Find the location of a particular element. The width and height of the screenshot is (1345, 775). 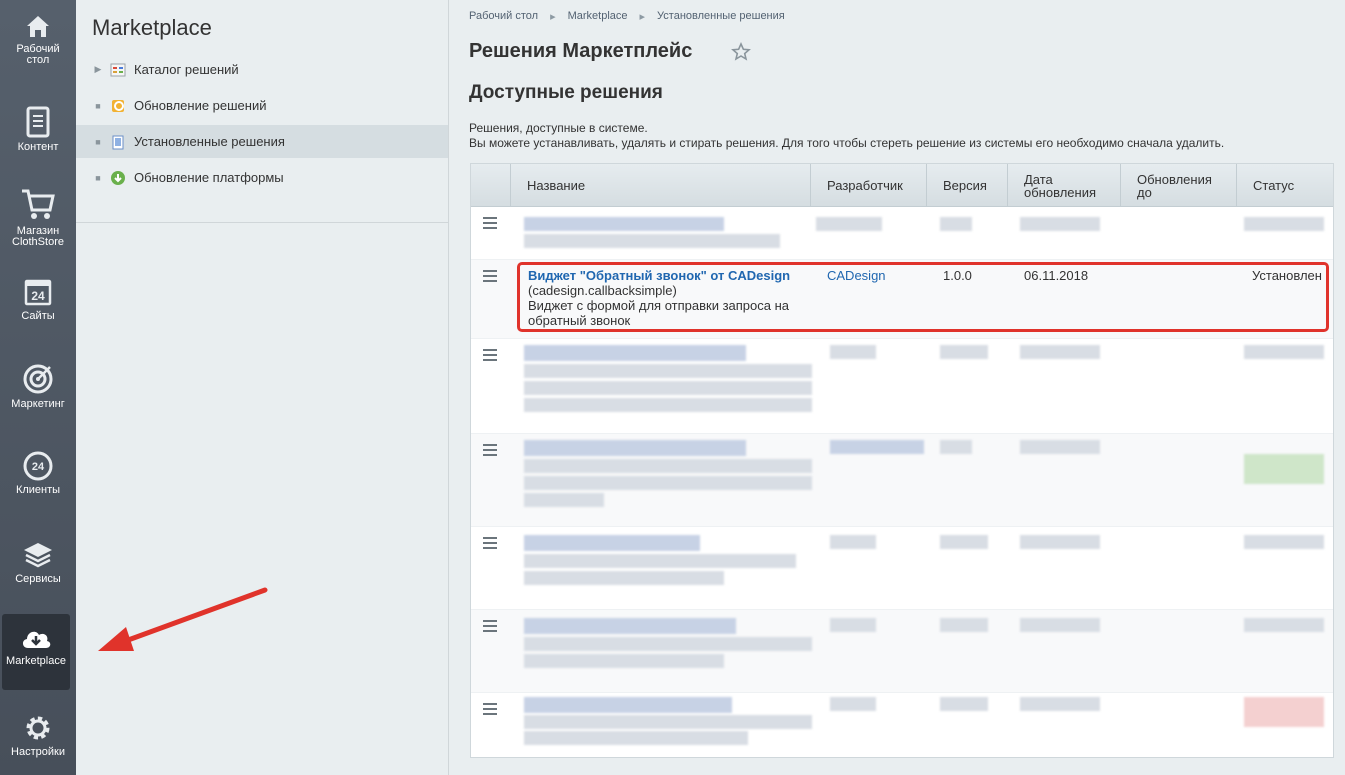

leftbar-item-desktop: Рабочий стол is located at coordinates (38, 39).